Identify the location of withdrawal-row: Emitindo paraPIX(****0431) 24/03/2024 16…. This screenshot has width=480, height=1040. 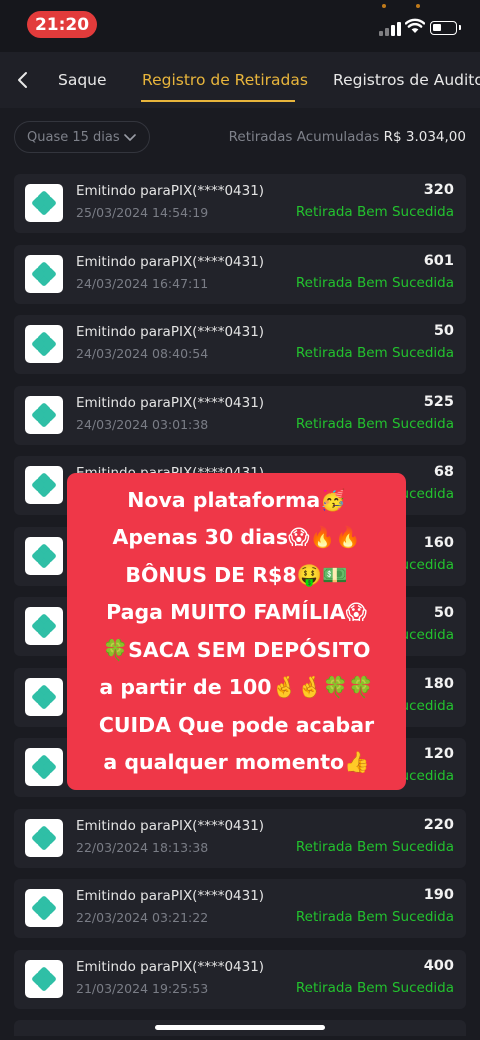
(240, 274).